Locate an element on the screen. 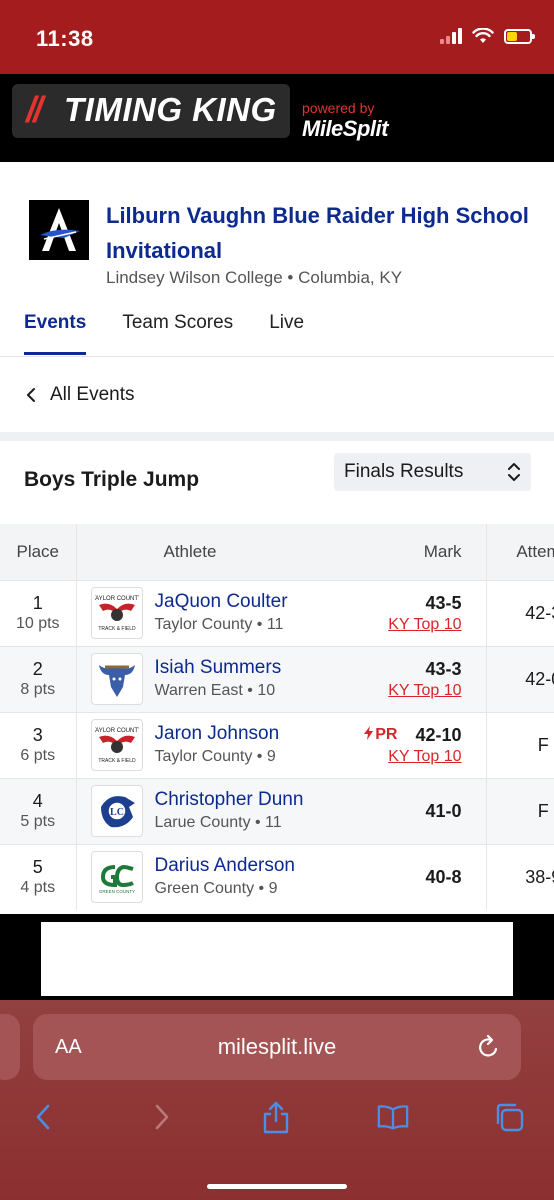 This screenshot has width=554, height=1200. header-place: Place is located at coordinates (38, 552).